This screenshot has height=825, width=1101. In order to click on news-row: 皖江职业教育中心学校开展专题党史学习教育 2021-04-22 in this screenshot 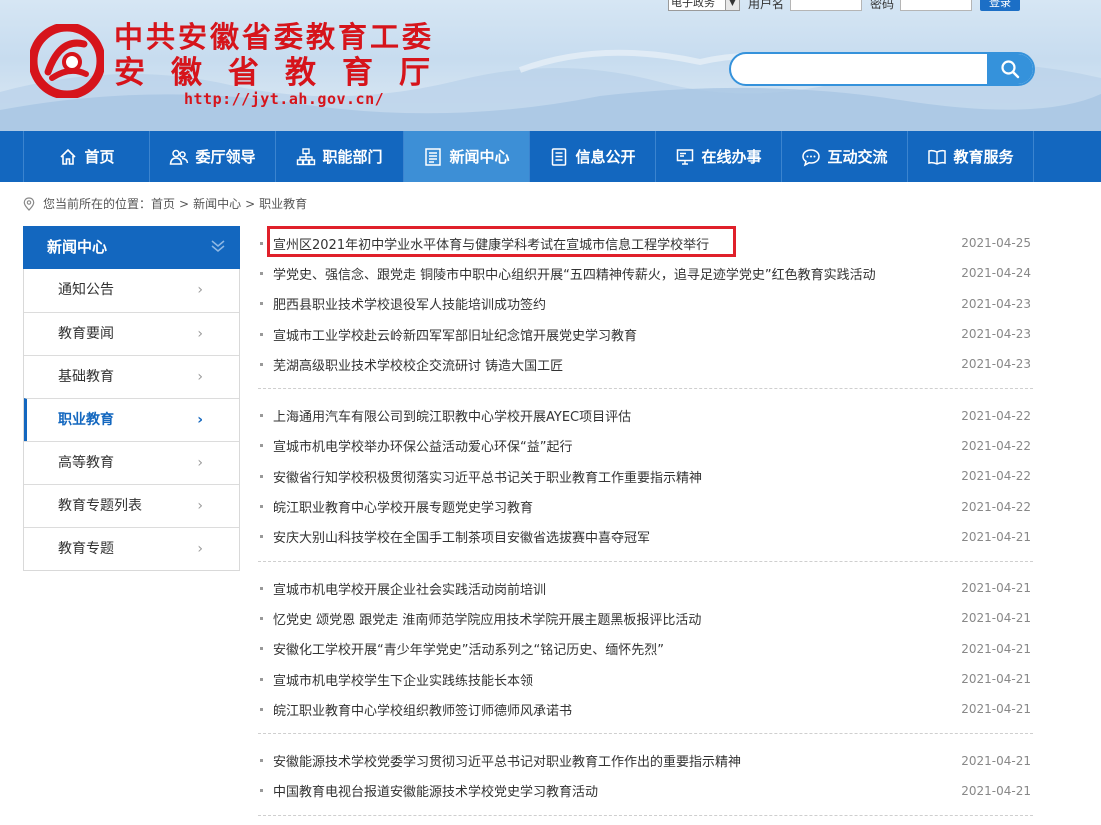, I will do `click(645, 506)`.